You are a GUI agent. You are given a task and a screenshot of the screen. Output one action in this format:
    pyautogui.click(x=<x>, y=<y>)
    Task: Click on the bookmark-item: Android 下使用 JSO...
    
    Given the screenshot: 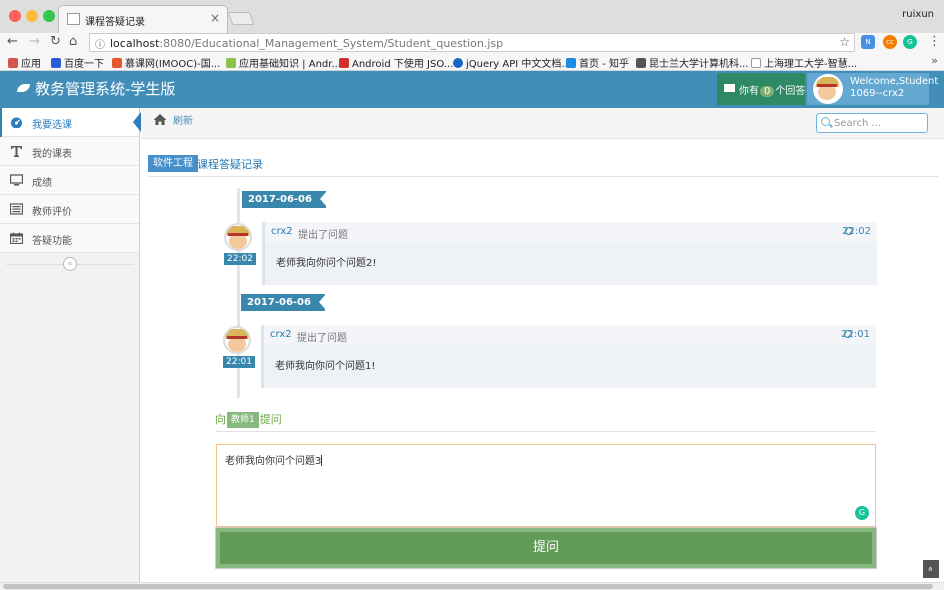 What is the action you would take?
    pyautogui.click(x=396, y=62)
    